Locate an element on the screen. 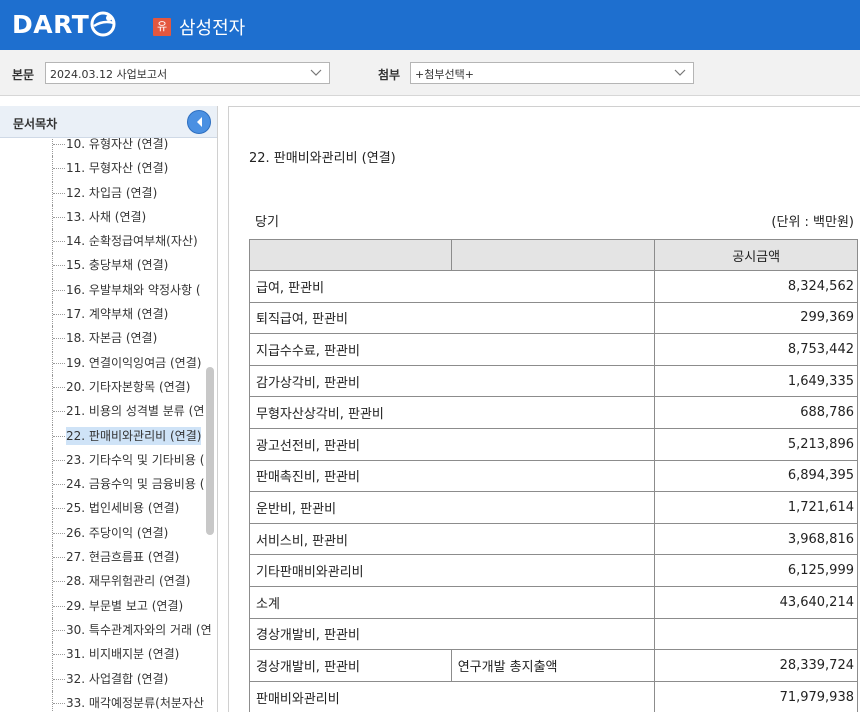 This screenshot has height=712, width=860. amount-cell: 6,894,395 is located at coordinates (756, 476).